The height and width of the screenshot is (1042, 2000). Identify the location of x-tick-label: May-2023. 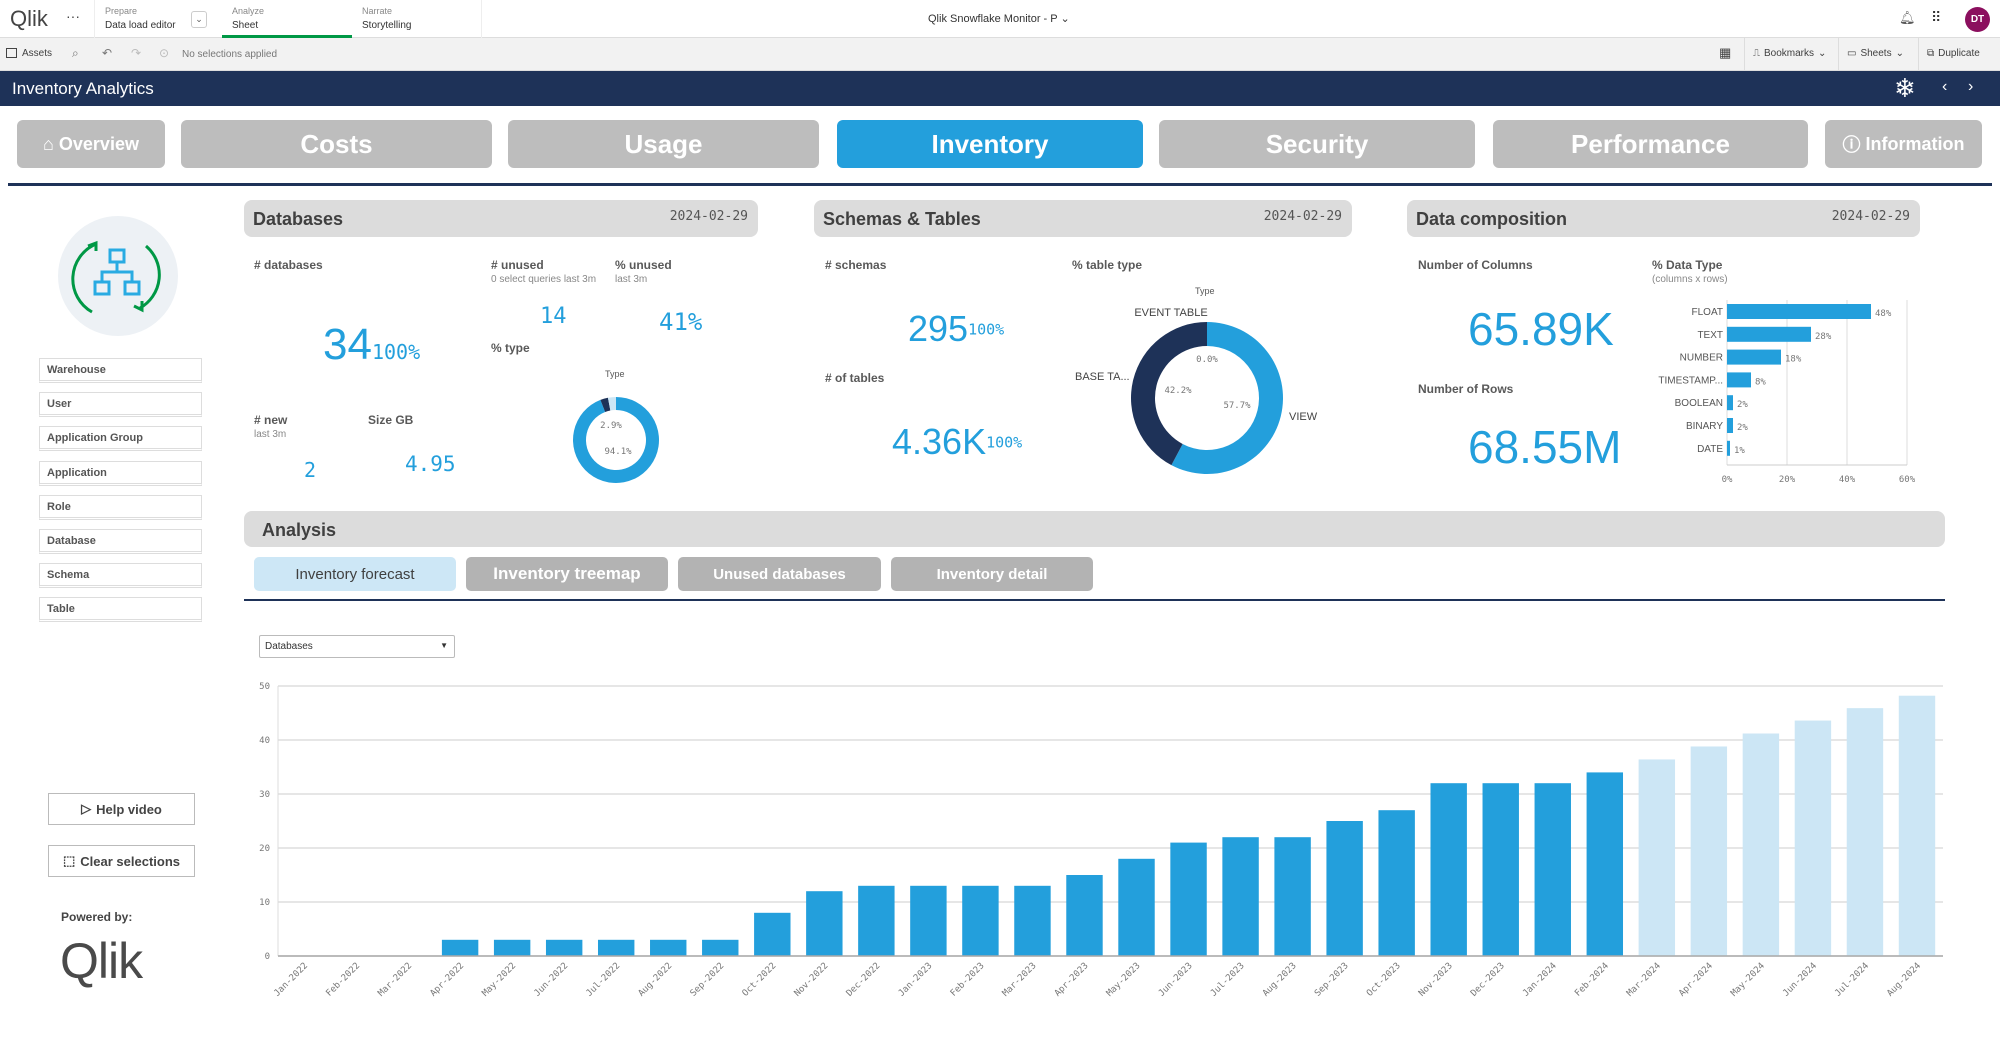
(1124, 980).